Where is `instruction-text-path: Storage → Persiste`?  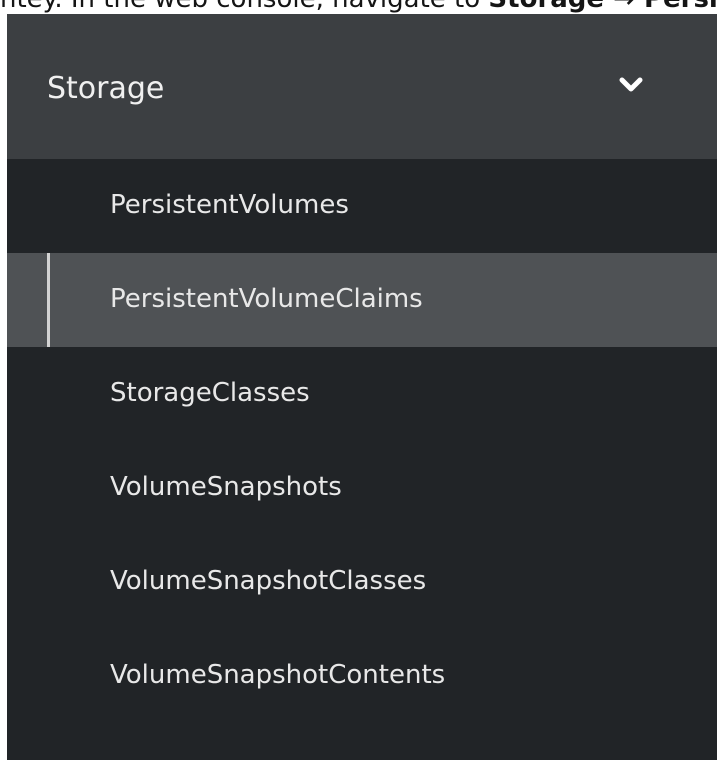
instruction-text-path: Storage → Persiste is located at coordinates (602, 7).